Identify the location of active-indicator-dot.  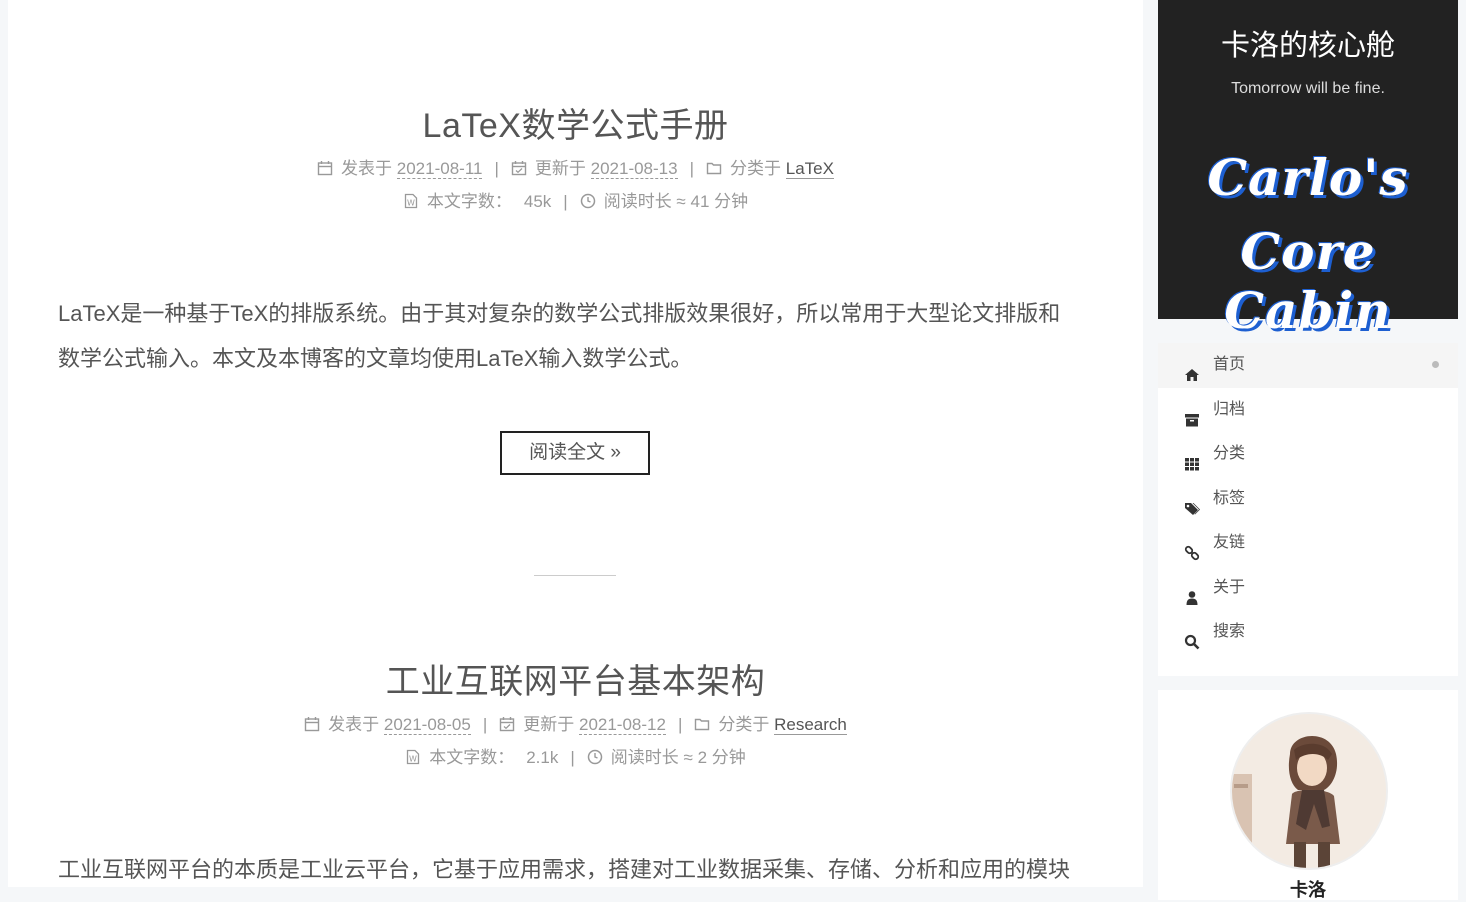
(1435, 364).